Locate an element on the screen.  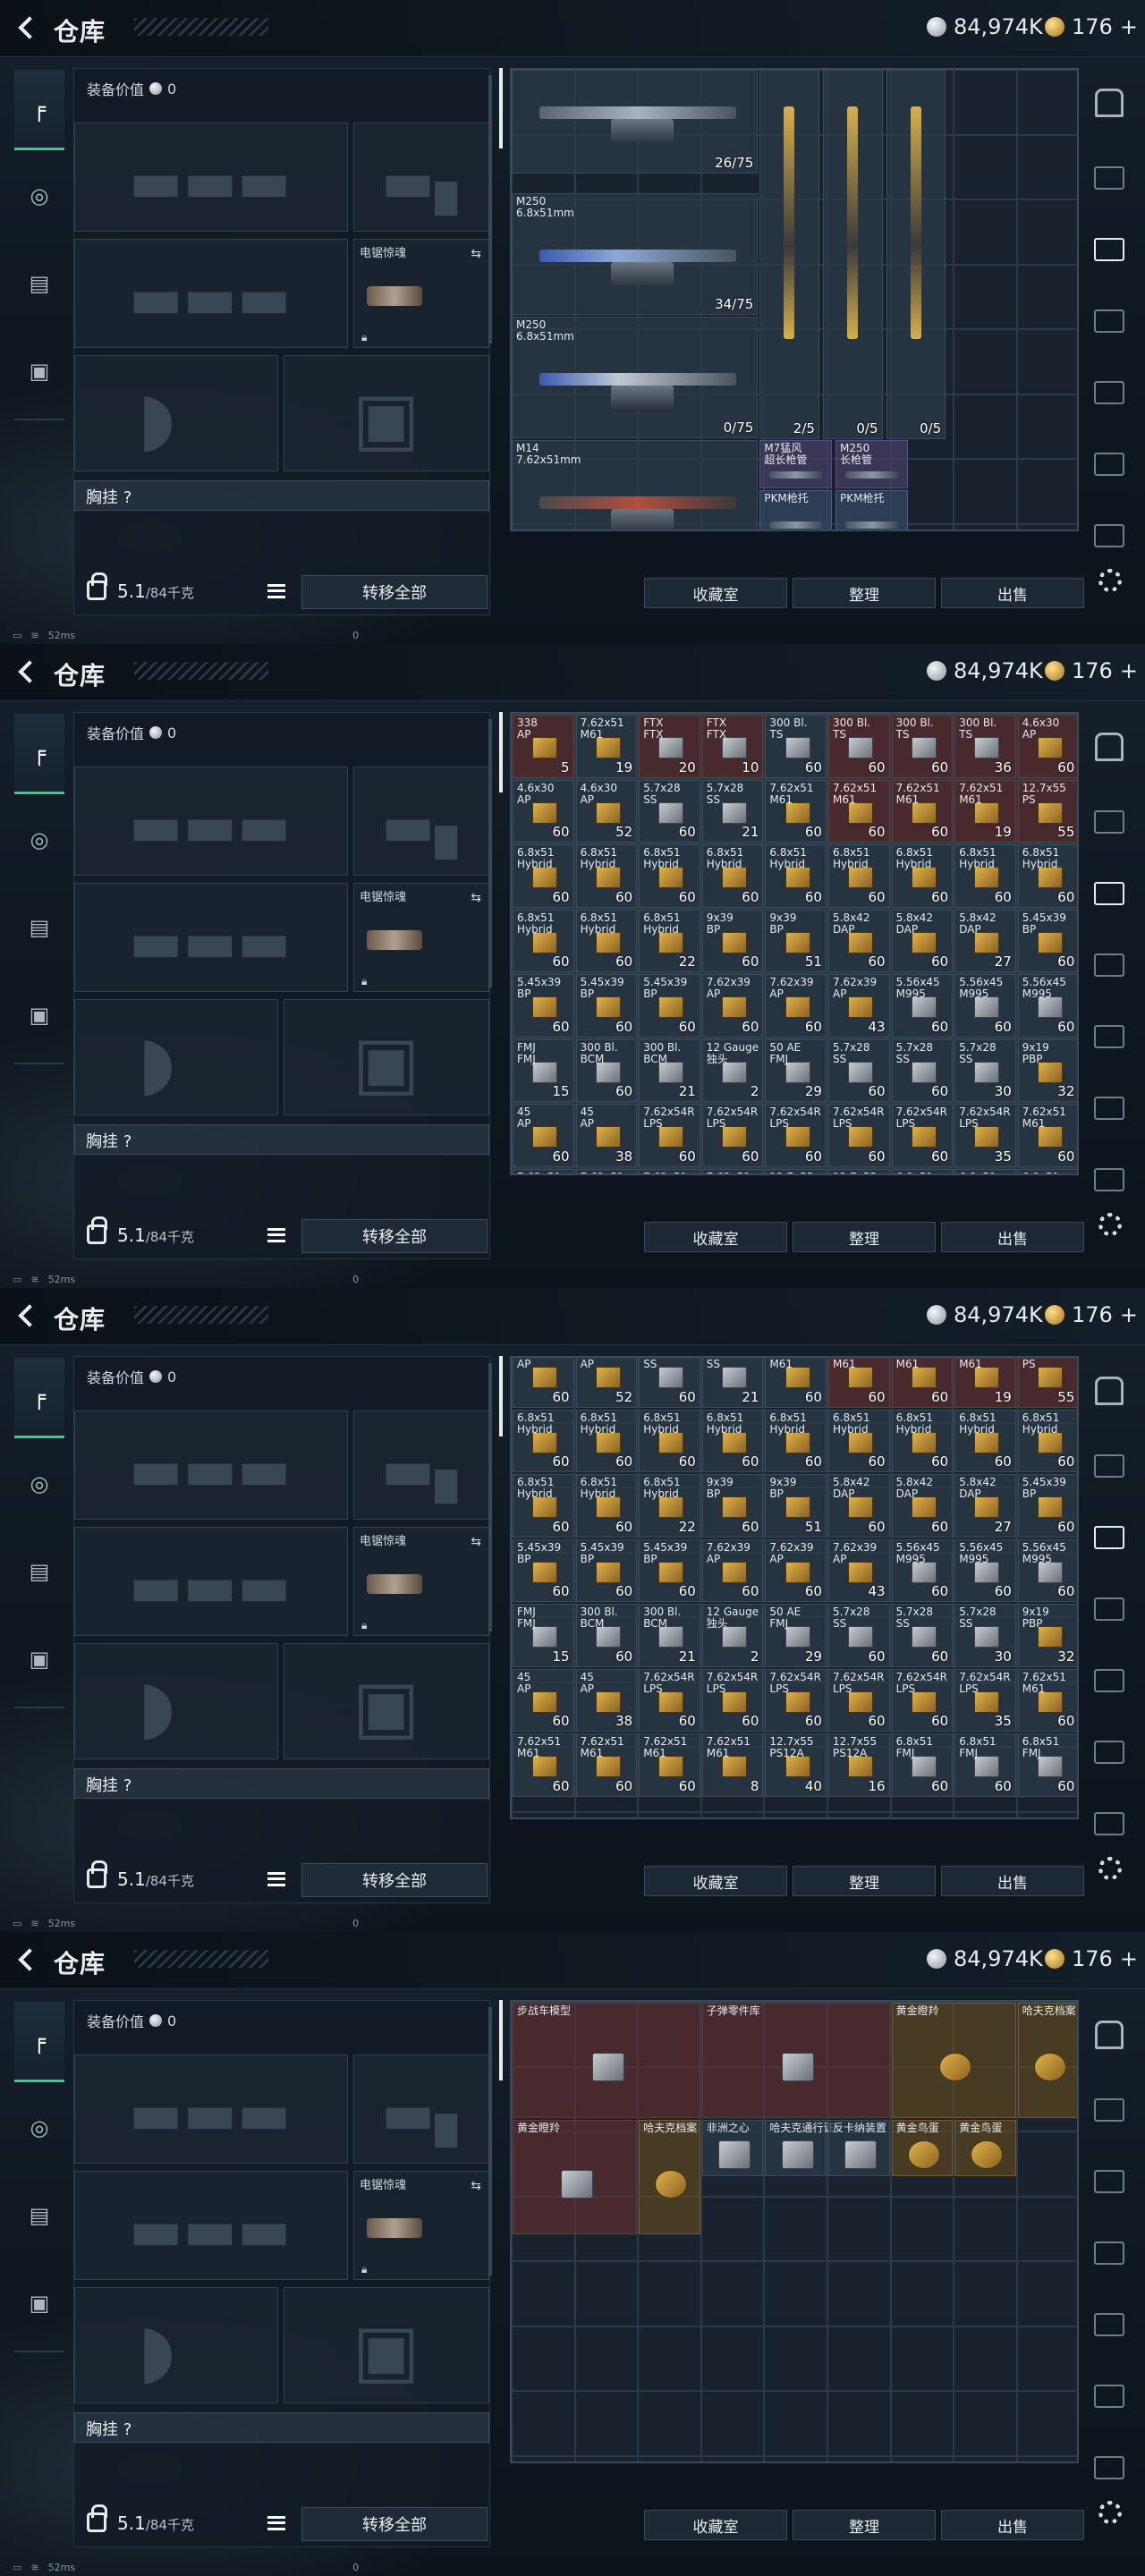
sniper-rifle-item: 0/5 is located at coordinates (916, 255).